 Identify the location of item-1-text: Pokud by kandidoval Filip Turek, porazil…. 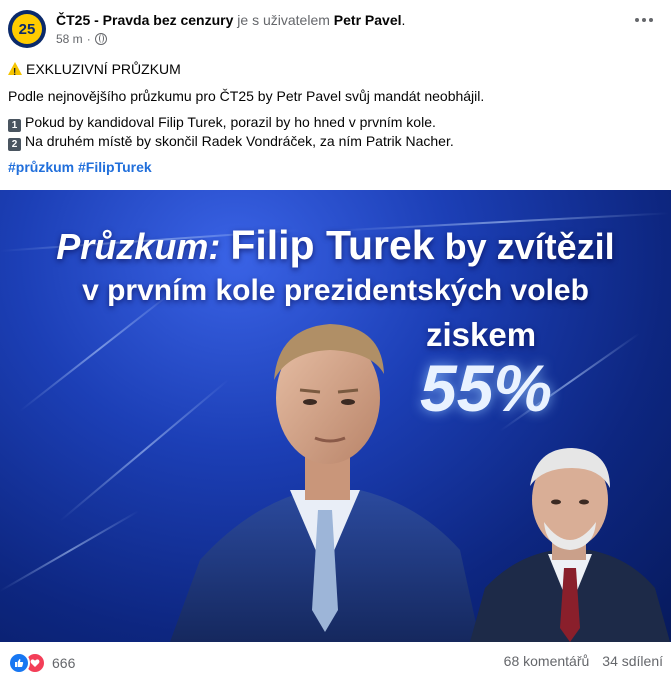
(230, 122).